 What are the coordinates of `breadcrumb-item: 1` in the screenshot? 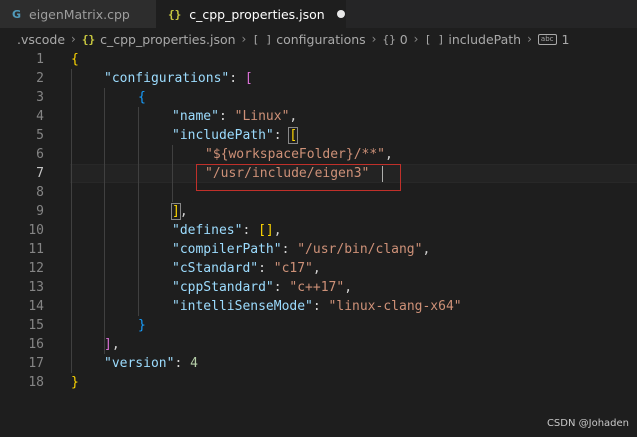 It's located at (566, 39).